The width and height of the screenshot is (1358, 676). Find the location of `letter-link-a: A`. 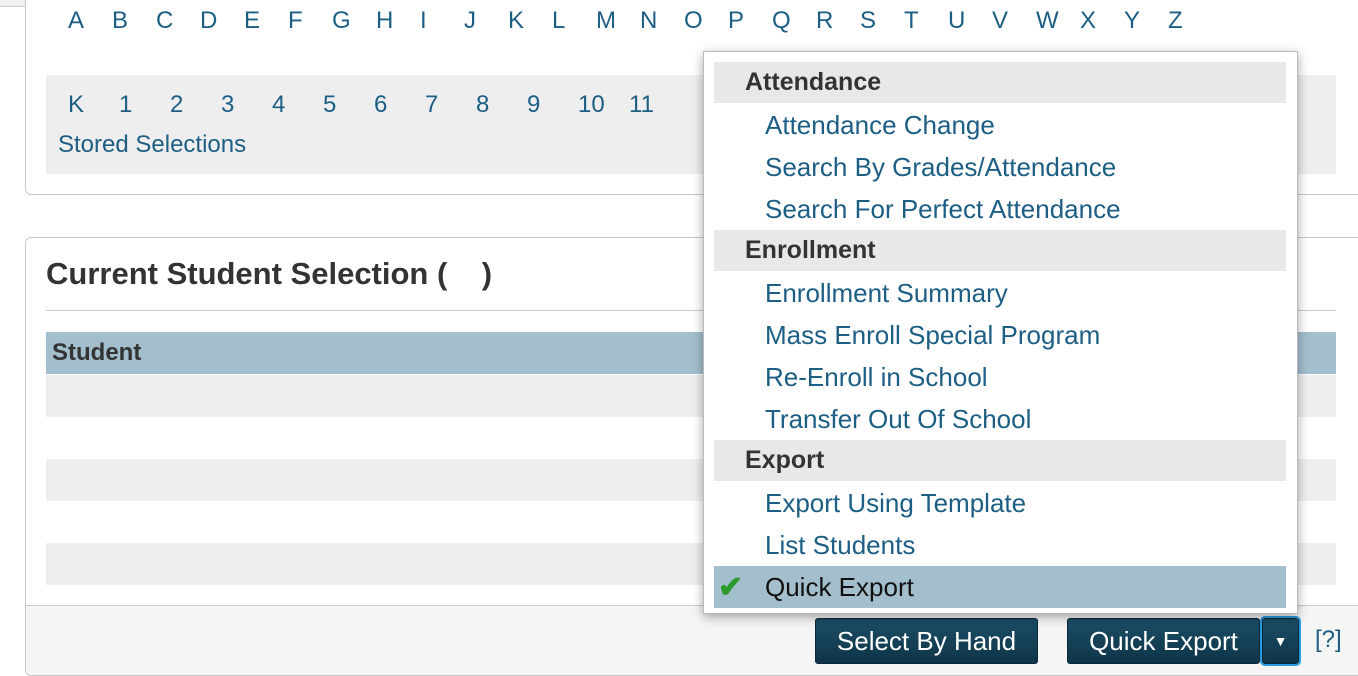

letter-link-a: A is located at coordinates (90, 21).